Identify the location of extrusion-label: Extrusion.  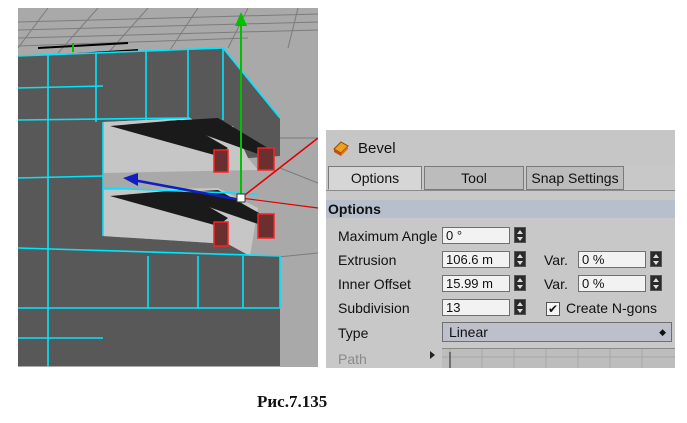
(367, 260).